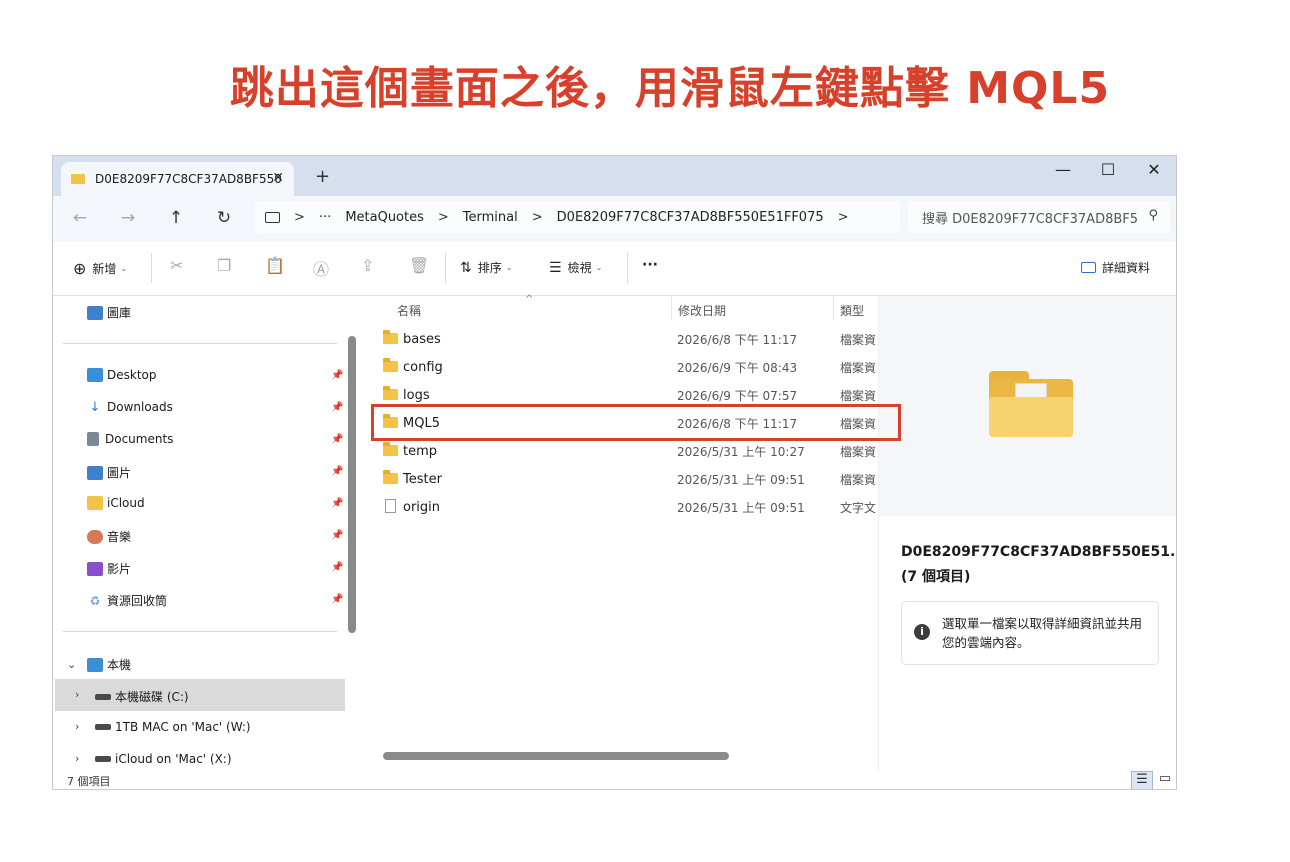  Describe the element at coordinates (1108, 169) in the screenshot. I see `maximize-button: ☐` at that location.